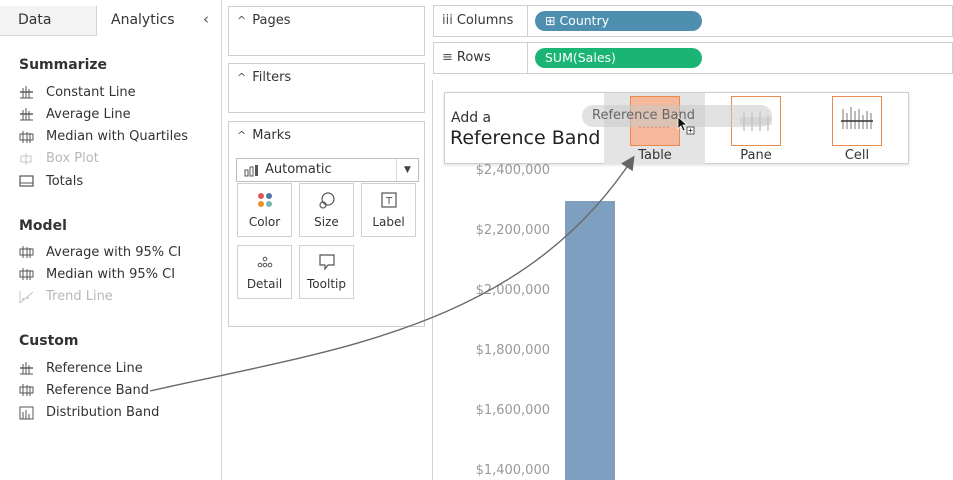 The height and width of the screenshot is (480, 953). What do you see at coordinates (111, 274) in the screenshot?
I see `analytics-item-label: Median with 95% CI` at bounding box center [111, 274].